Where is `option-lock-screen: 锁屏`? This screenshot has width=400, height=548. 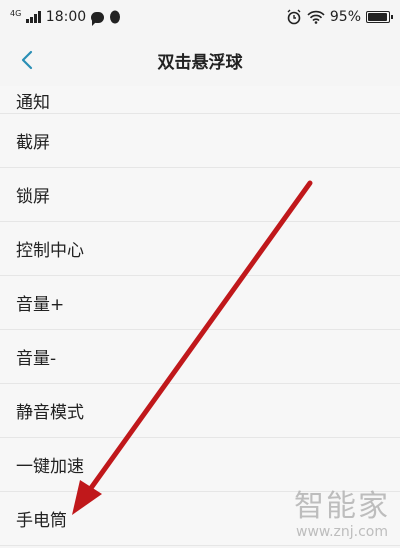
option-lock-screen: 锁屏 is located at coordinates (200, 195).